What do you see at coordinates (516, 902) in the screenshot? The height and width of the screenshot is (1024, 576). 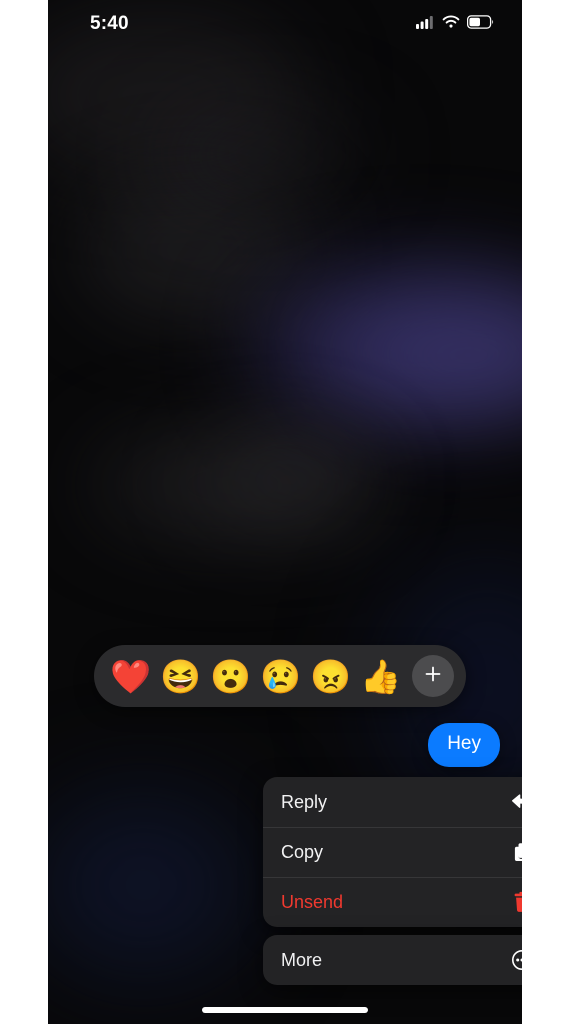 I see `trash-icon` at bounding box center [516, 902].